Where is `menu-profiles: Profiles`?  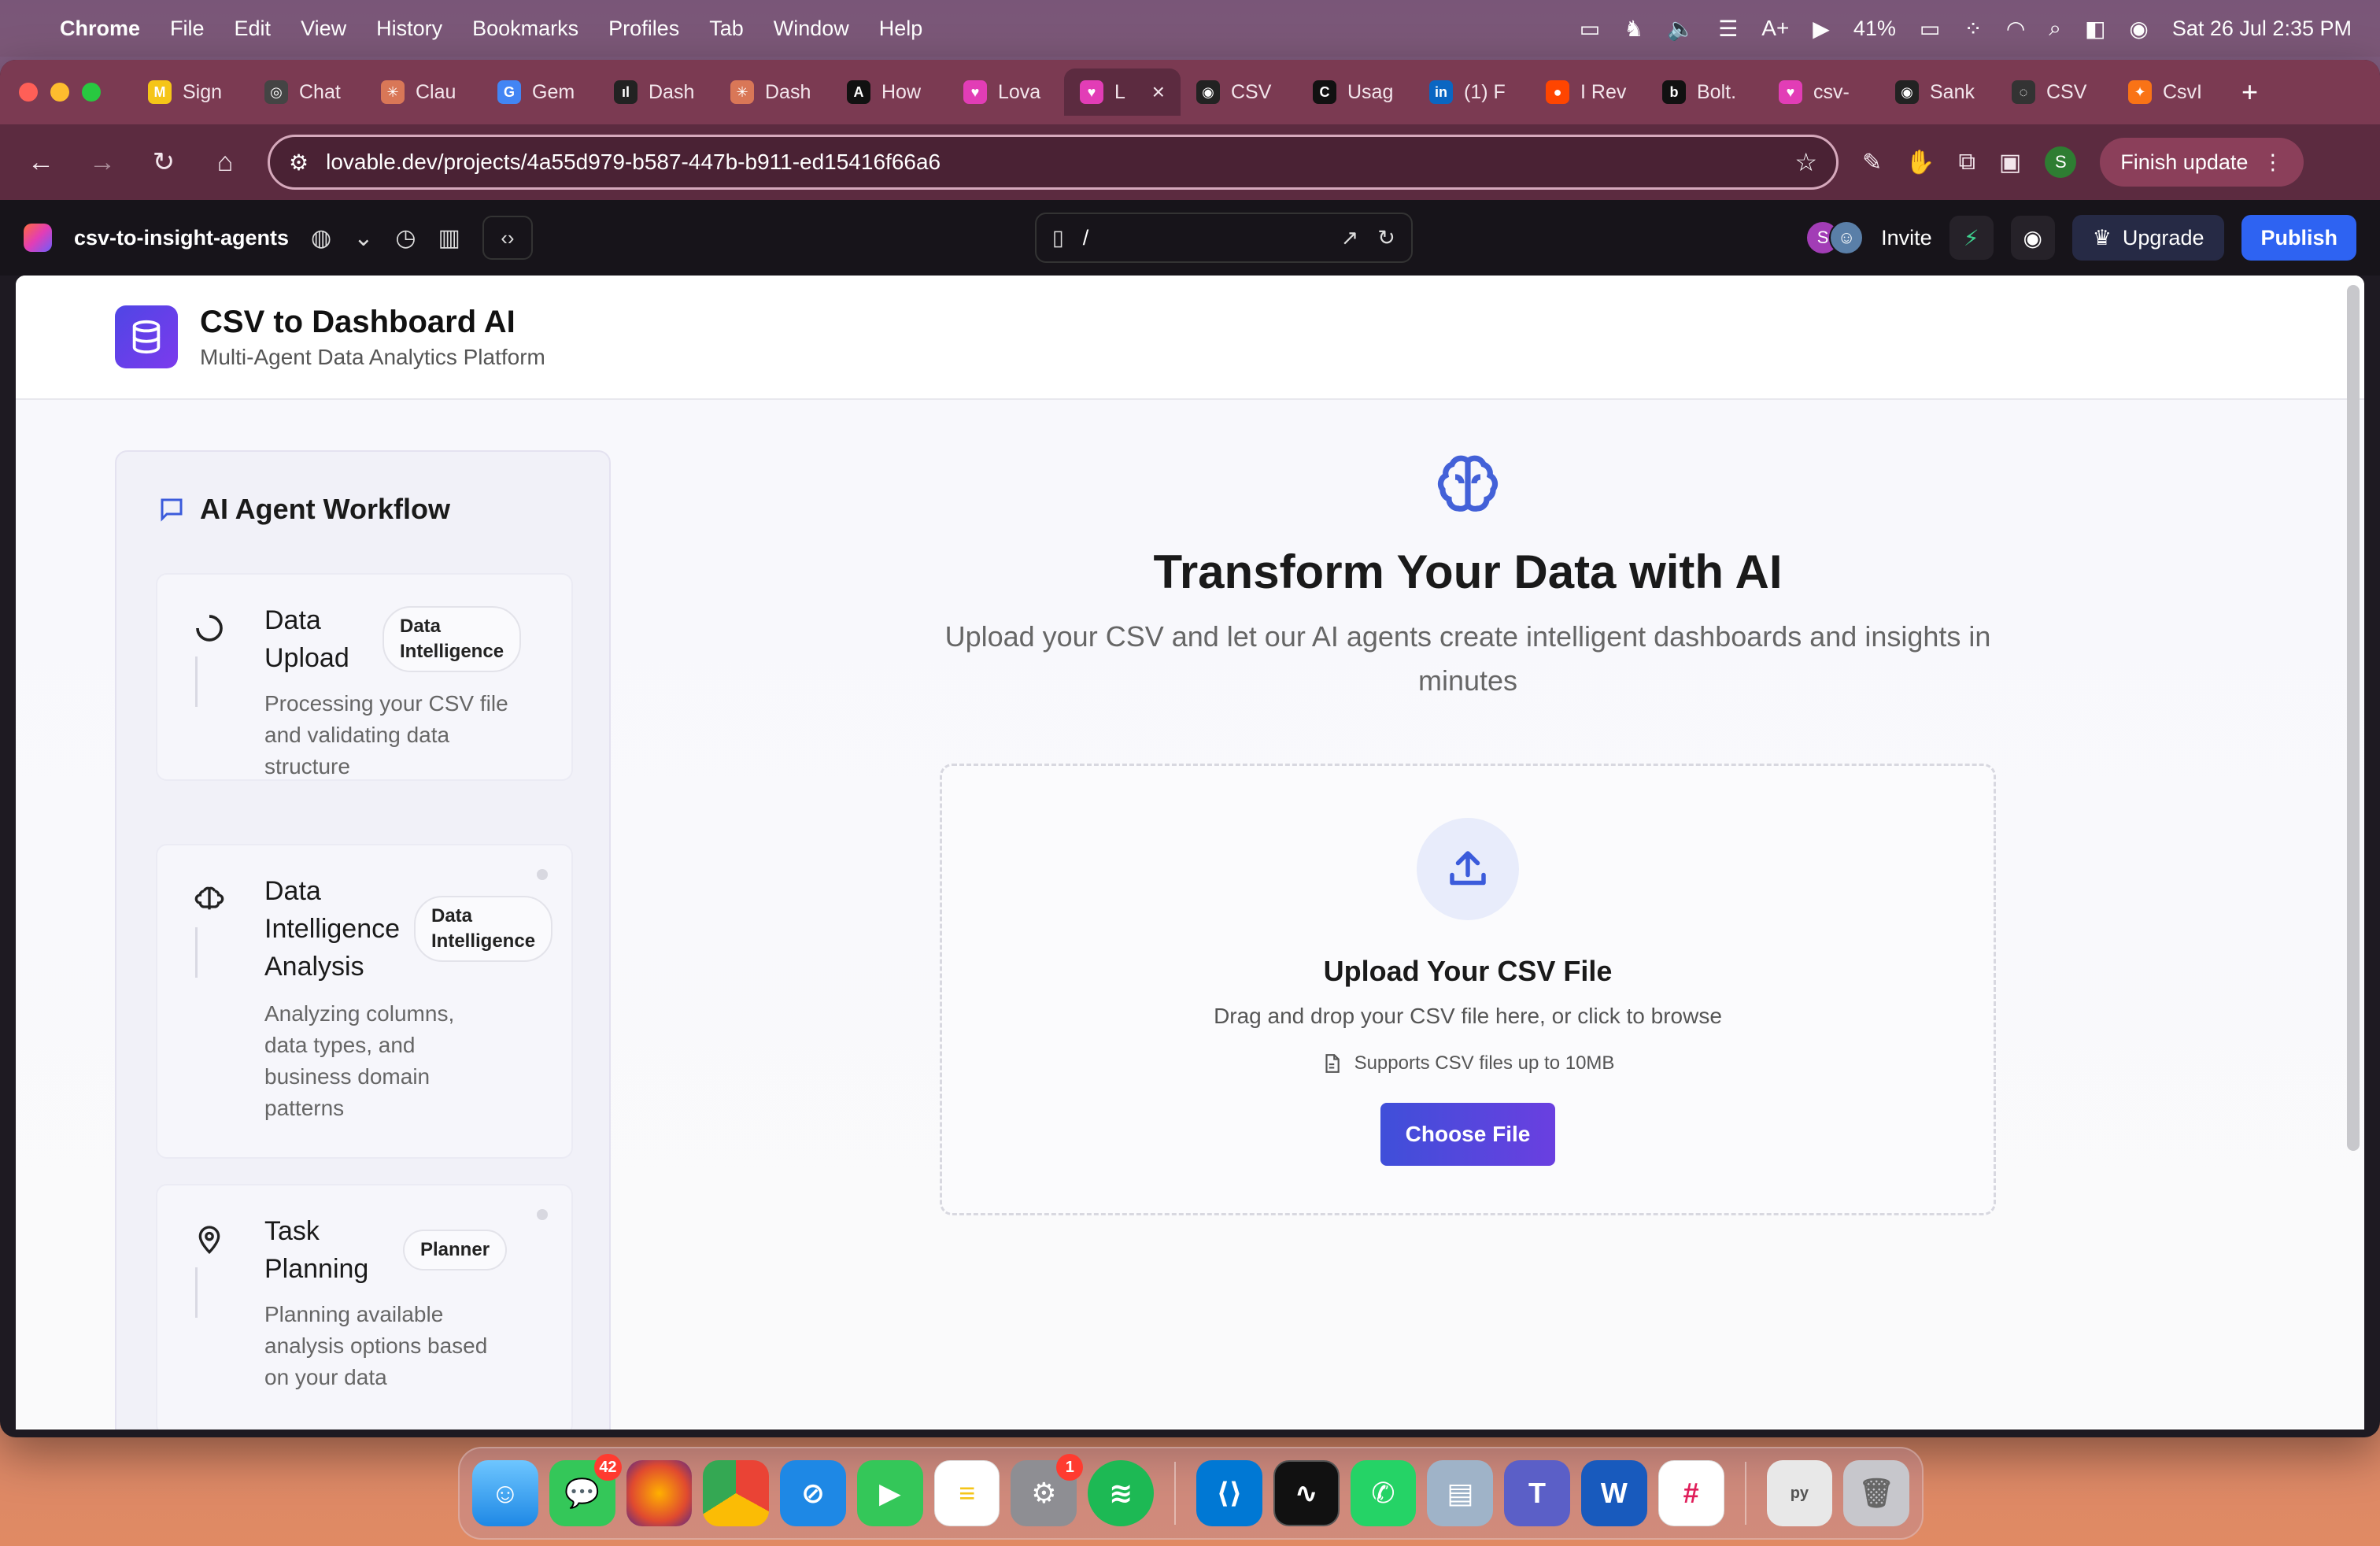 menu-profiles: Profiles is located at coordinates (643, 29).